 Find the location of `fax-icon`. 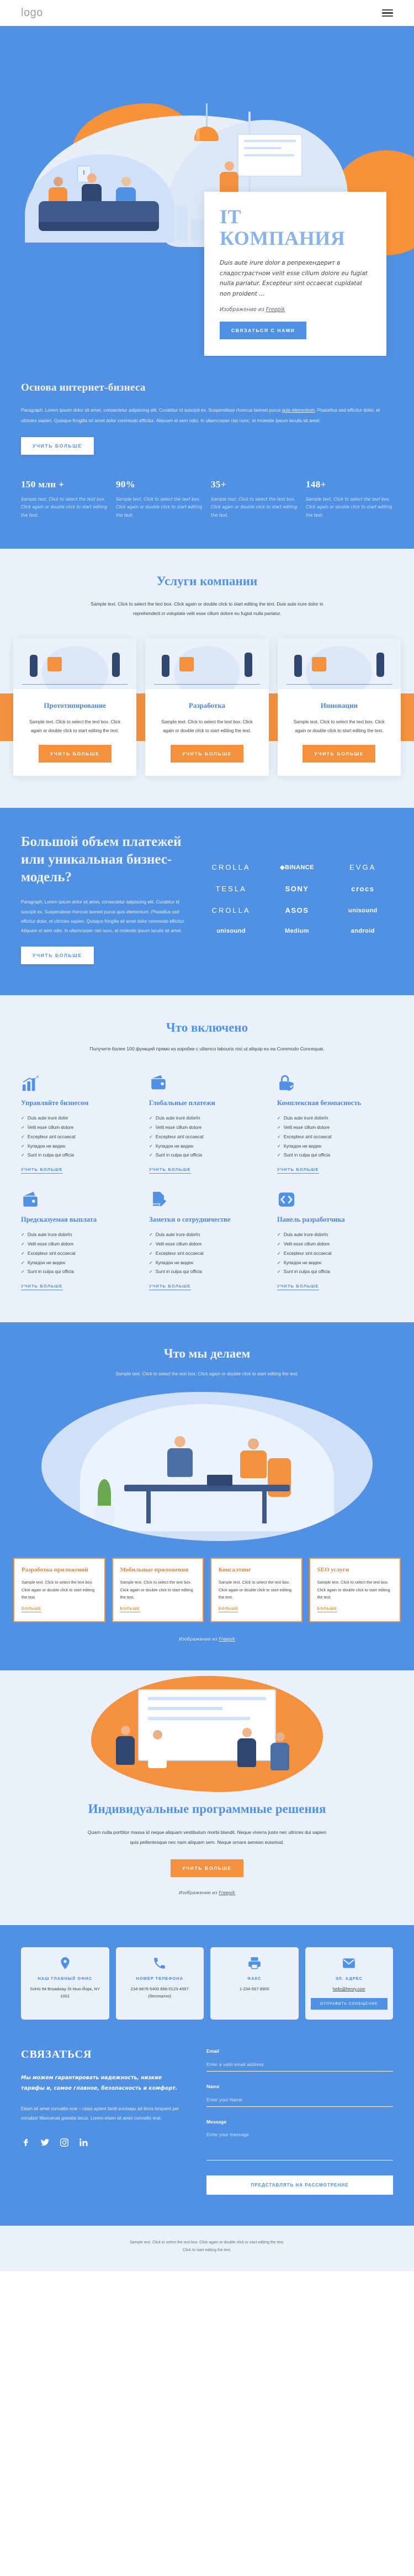

fax-icon is located at coordinates (255, 1963).